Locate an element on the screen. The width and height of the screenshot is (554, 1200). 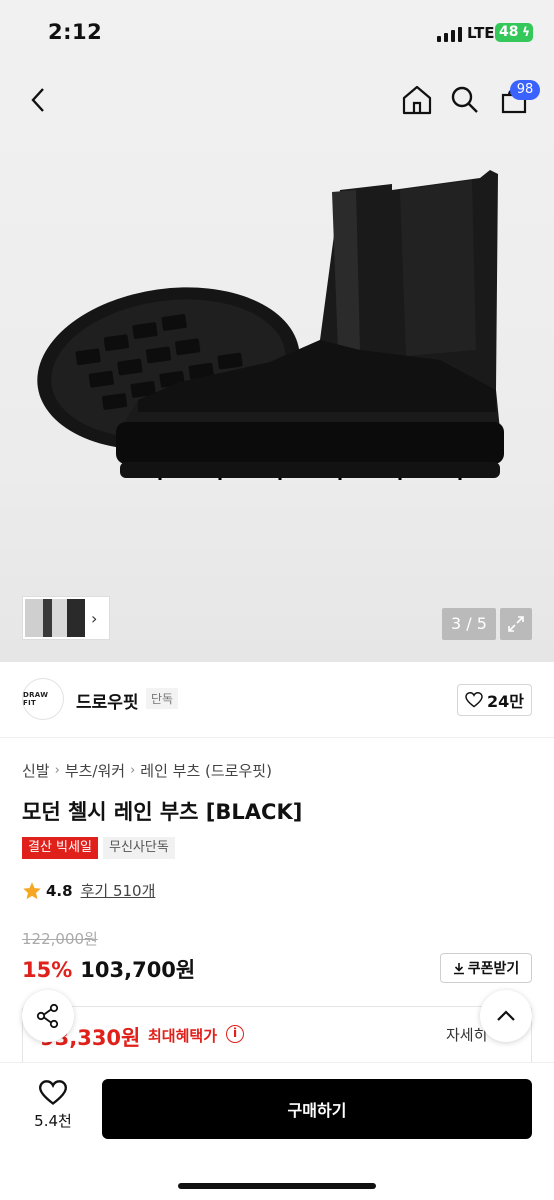
brand-row: DRAW FIT 드로우핏 단독 24만 is located at coordinates (277, 700).